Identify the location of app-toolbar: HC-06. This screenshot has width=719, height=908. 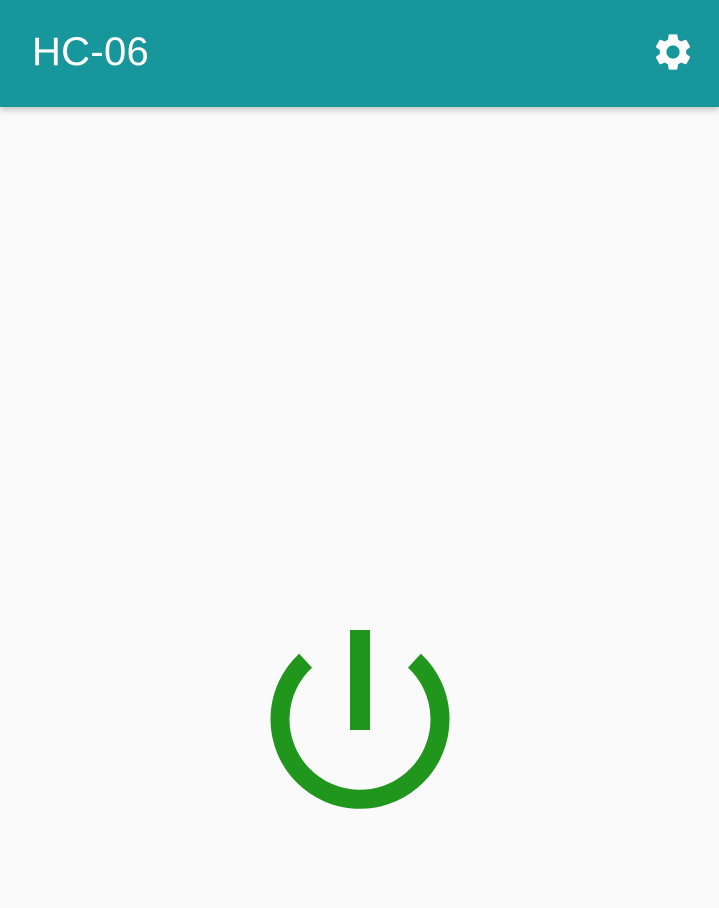
(359, 53).